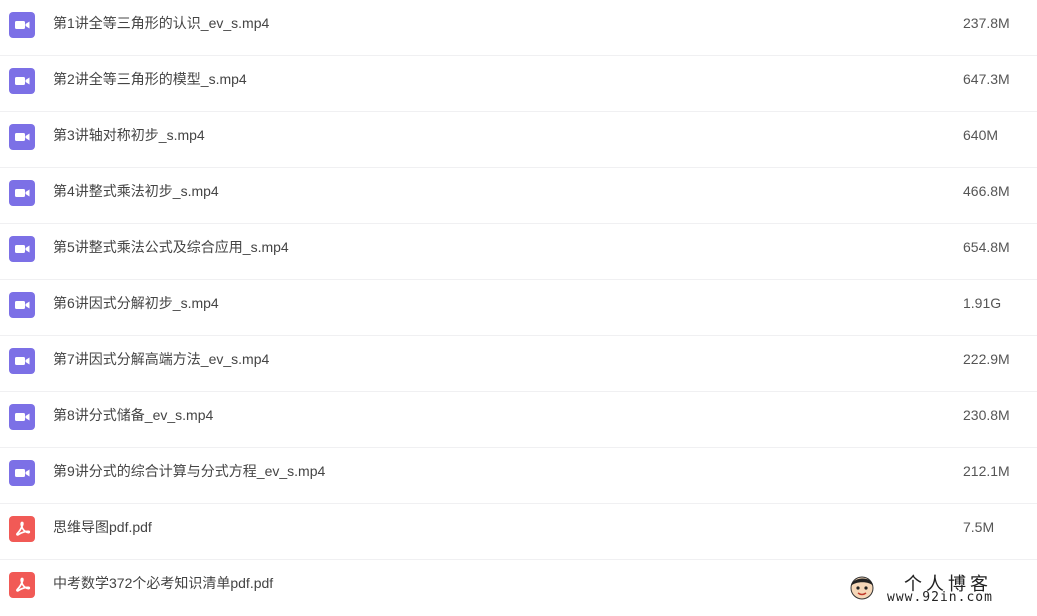  What do you see at coordinates (518, 420) in the screenshot?
I see `file-row: 第8讲分式储备_ev_s.mp4 230.8M` at bounding box center [518, 420].